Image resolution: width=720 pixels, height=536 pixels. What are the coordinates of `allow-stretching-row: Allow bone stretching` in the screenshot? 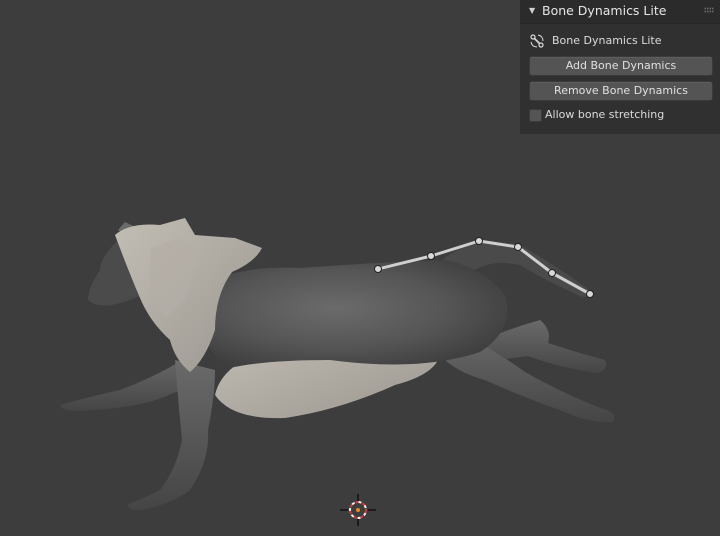 It's located at (621, 116).